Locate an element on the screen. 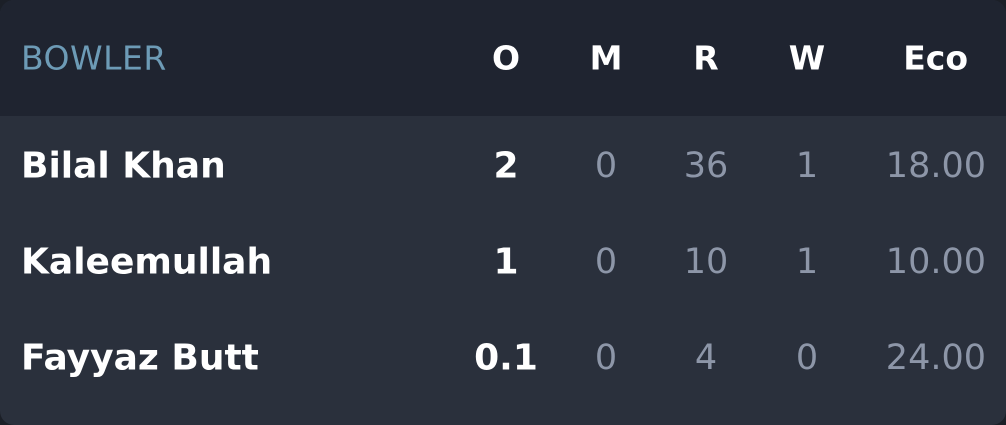 The height and width of the screenshot is (425, 1006). bowler-overs: 2 is located at coordinates (506, 166).